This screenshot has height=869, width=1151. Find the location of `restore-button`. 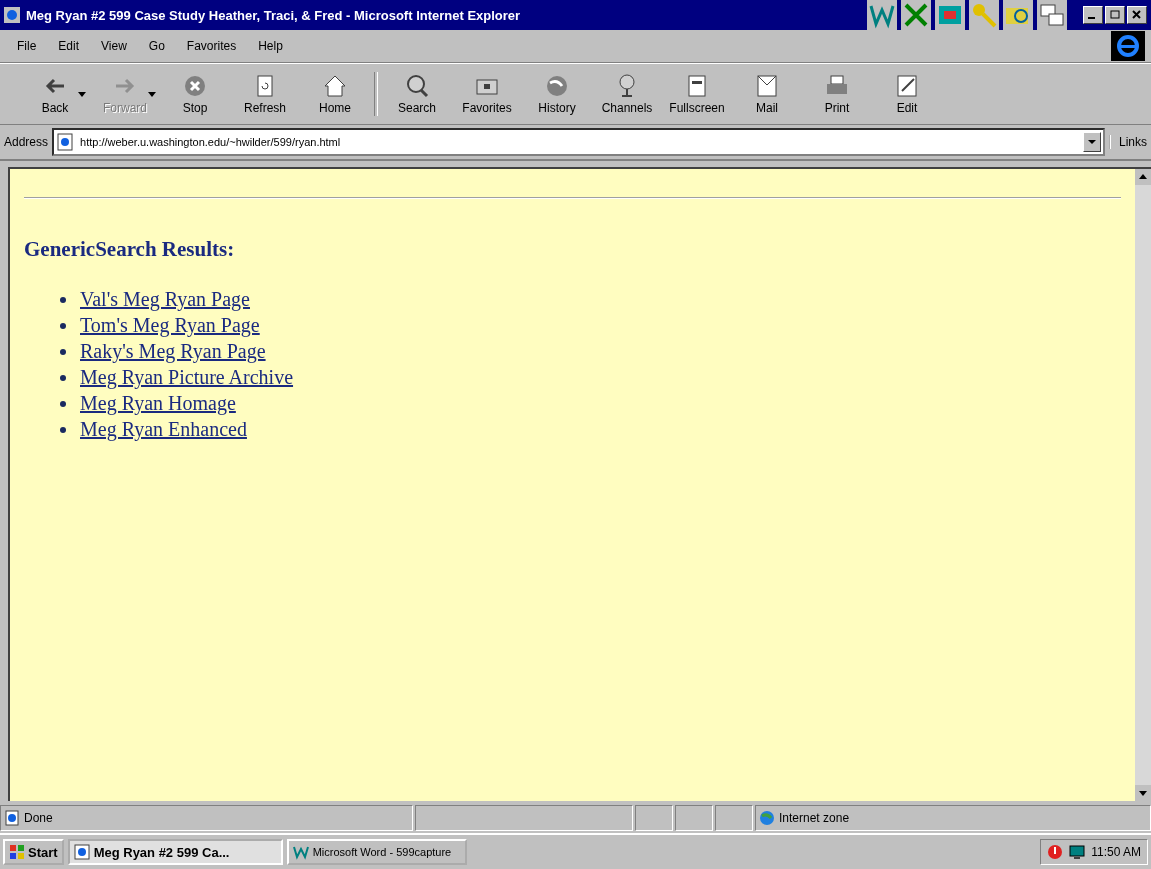

restore-button is located at coordinates (1115, 15).